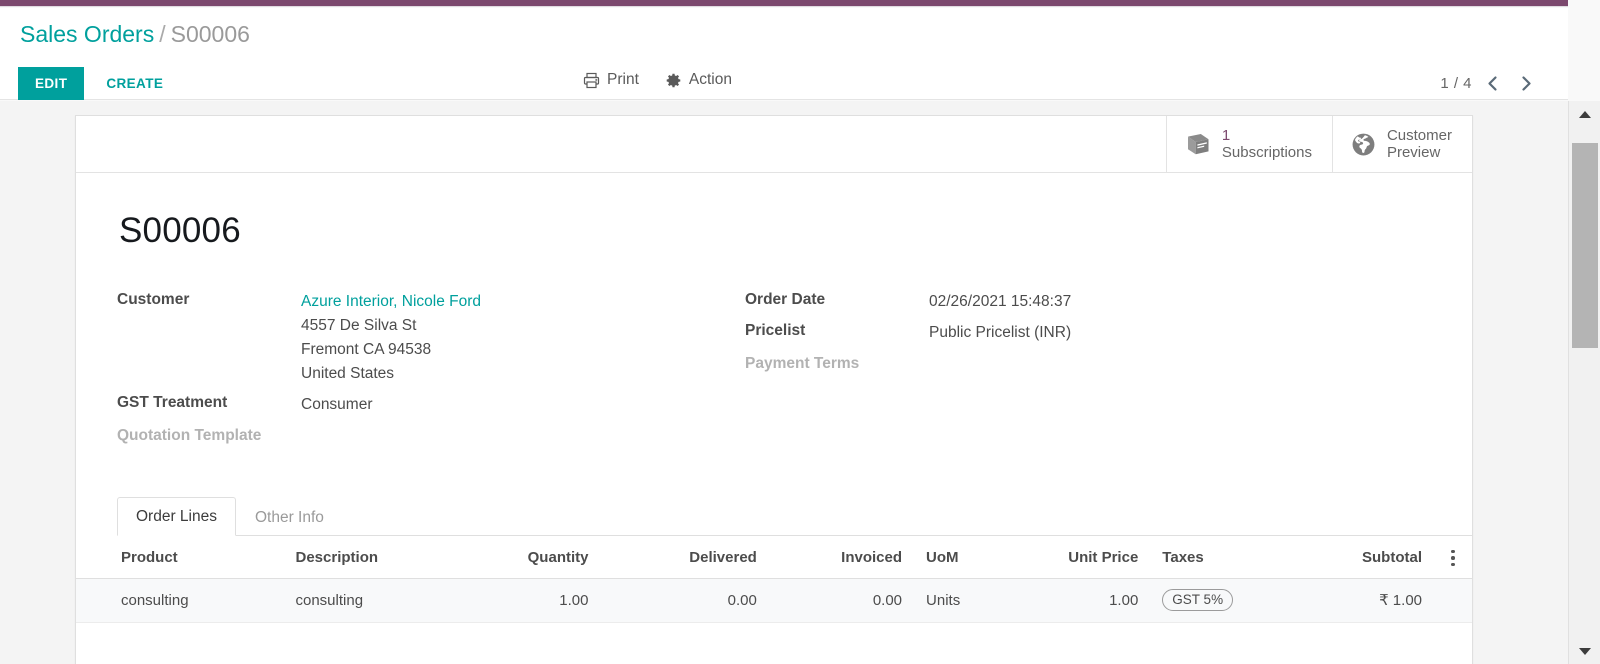  I want to click on globe-icon, so click(1363, 144).